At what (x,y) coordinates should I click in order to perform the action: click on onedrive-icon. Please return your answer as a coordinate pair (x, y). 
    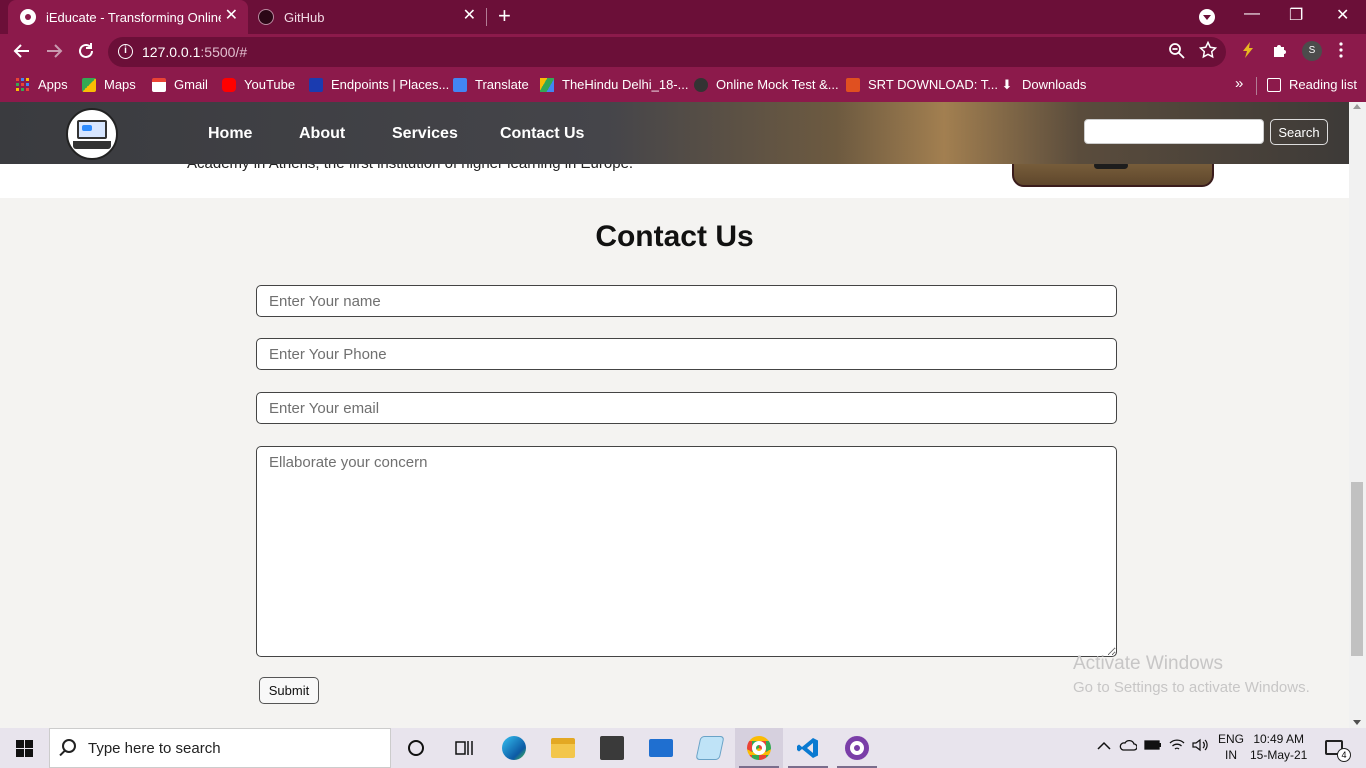
    Looking at the image, I should click on (1128, 746).